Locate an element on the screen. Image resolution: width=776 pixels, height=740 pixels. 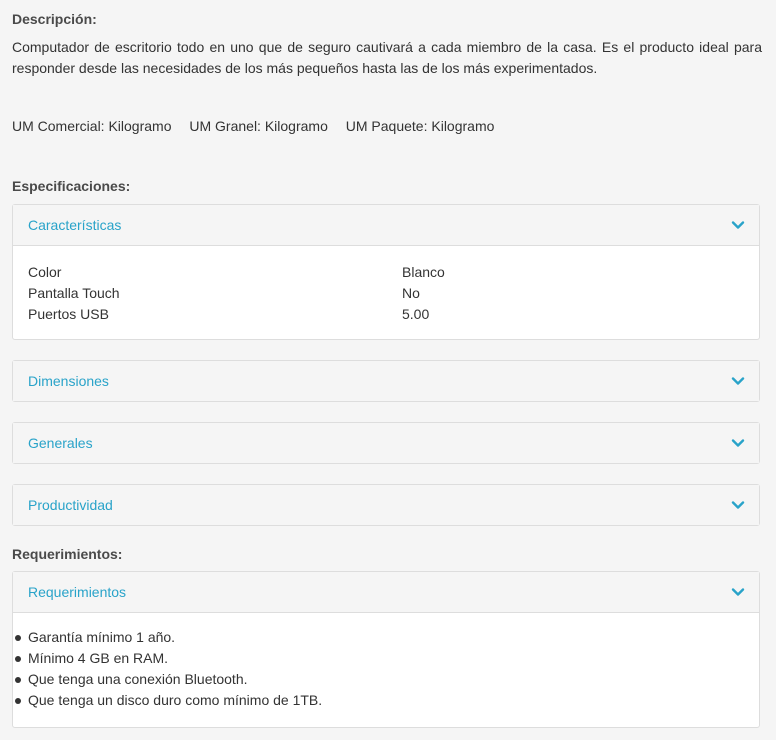
panel-productividad: Productividad is located at coordinates (386, 505).